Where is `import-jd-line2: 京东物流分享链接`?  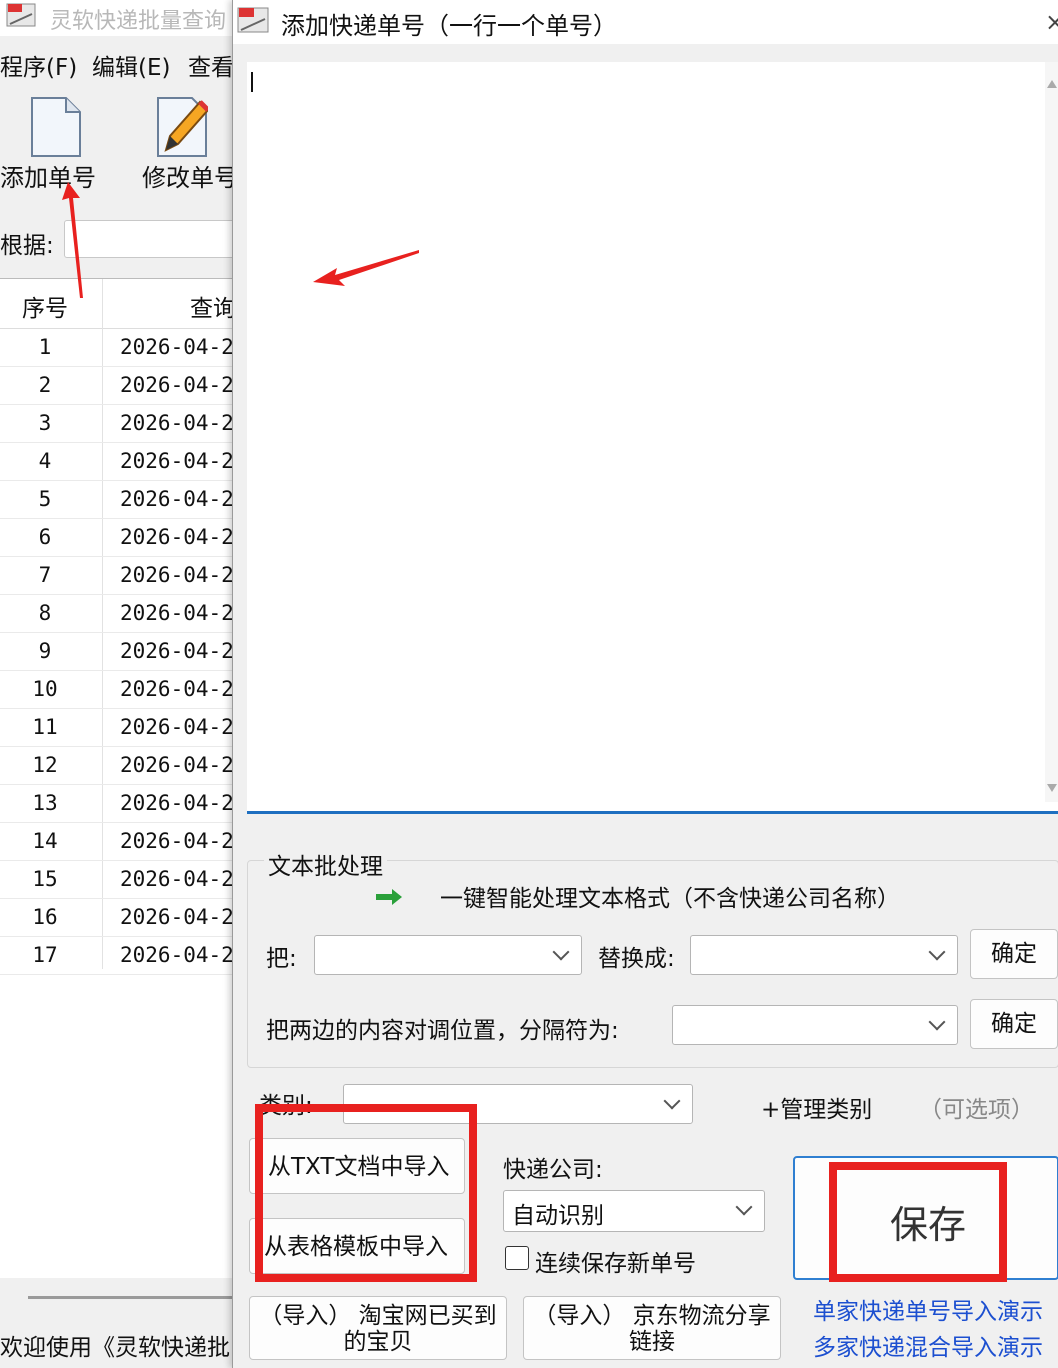
import-jd-line2: 京东物流分享链接 is located at coordinates (700, 1329).